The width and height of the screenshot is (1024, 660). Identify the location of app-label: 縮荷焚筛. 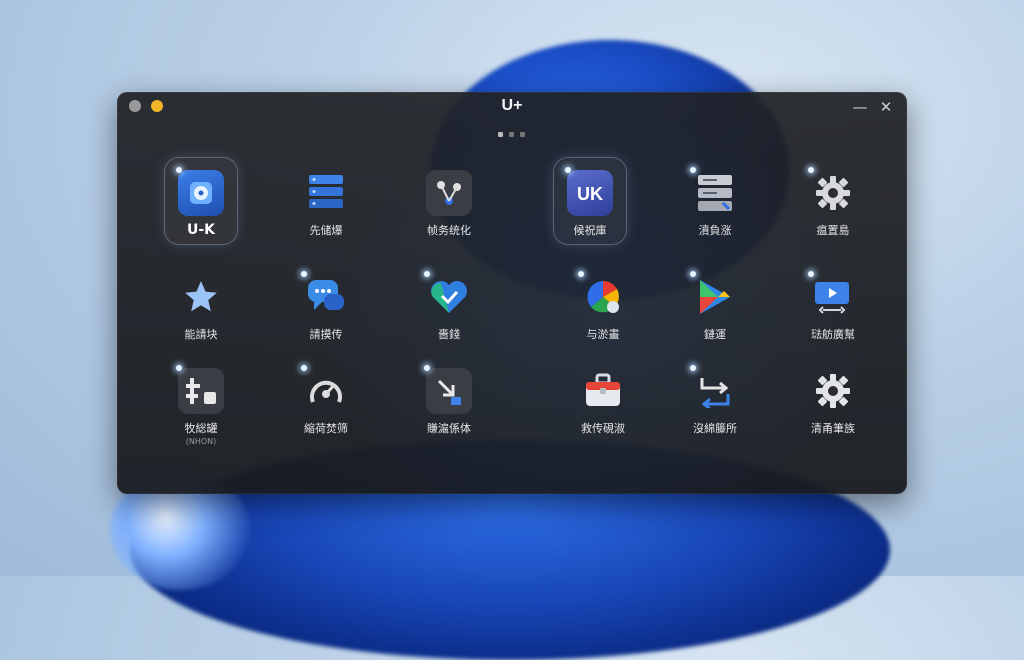
(326, 428).